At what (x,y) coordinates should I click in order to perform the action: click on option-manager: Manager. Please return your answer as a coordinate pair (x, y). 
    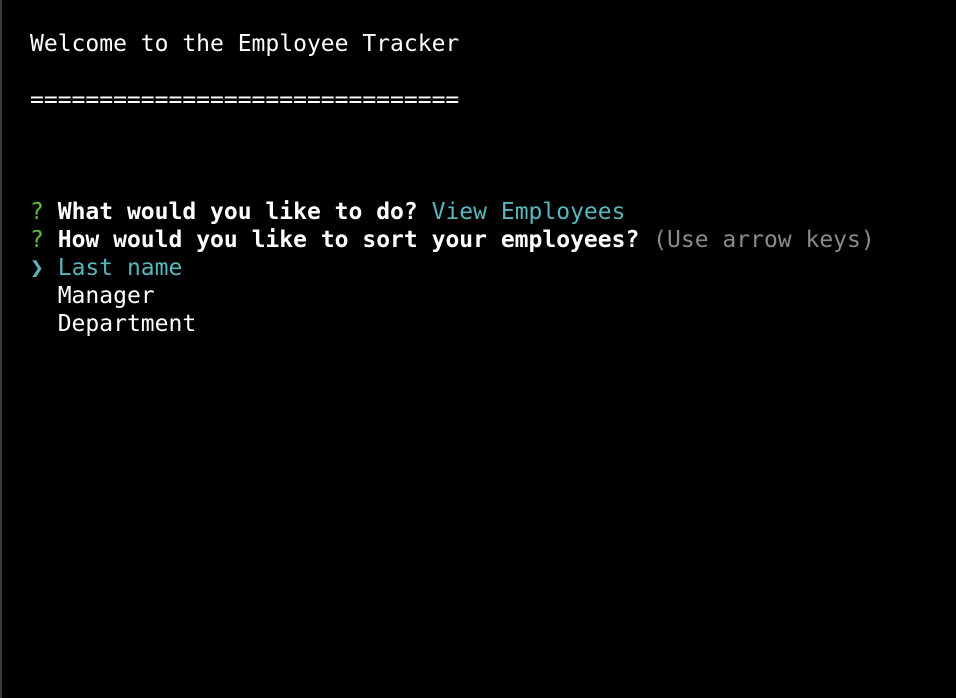
    Looking at the image, I should click on (92, 296).